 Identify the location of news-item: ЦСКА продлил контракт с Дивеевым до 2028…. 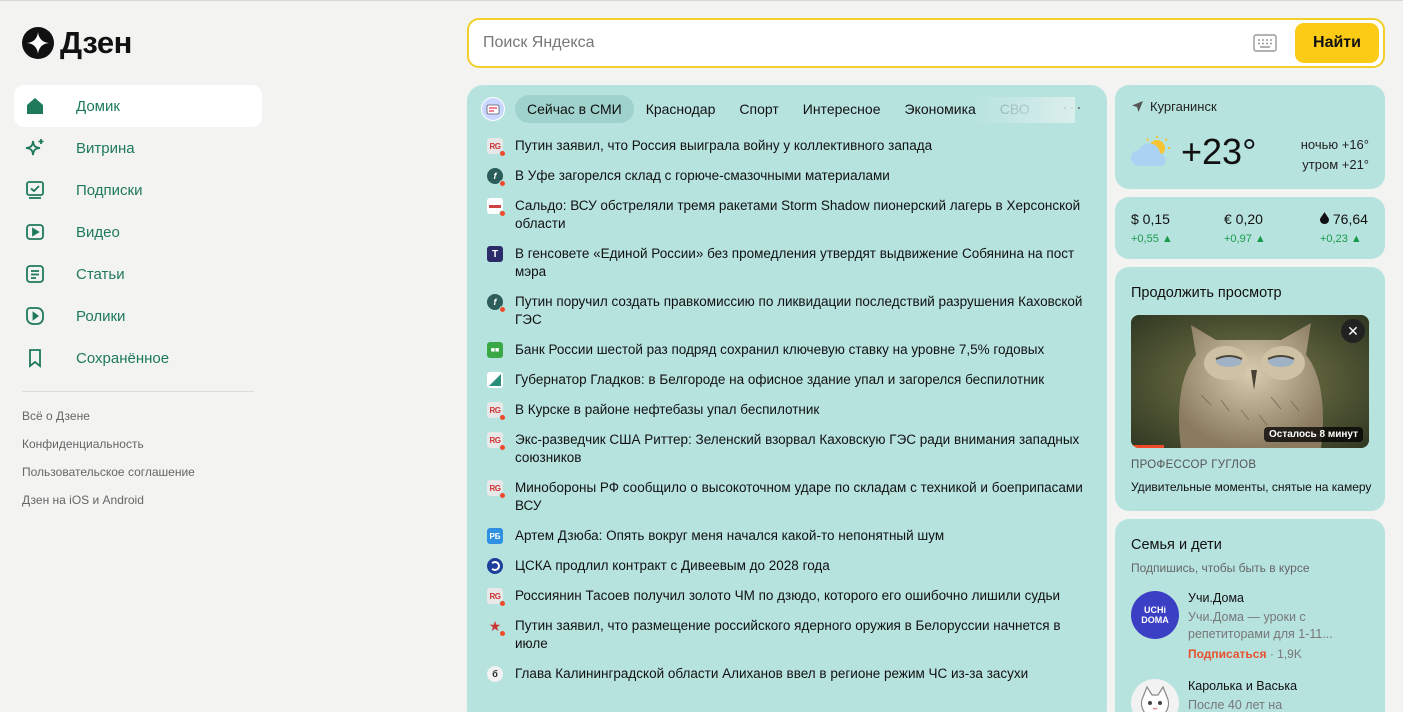
(787, 572).